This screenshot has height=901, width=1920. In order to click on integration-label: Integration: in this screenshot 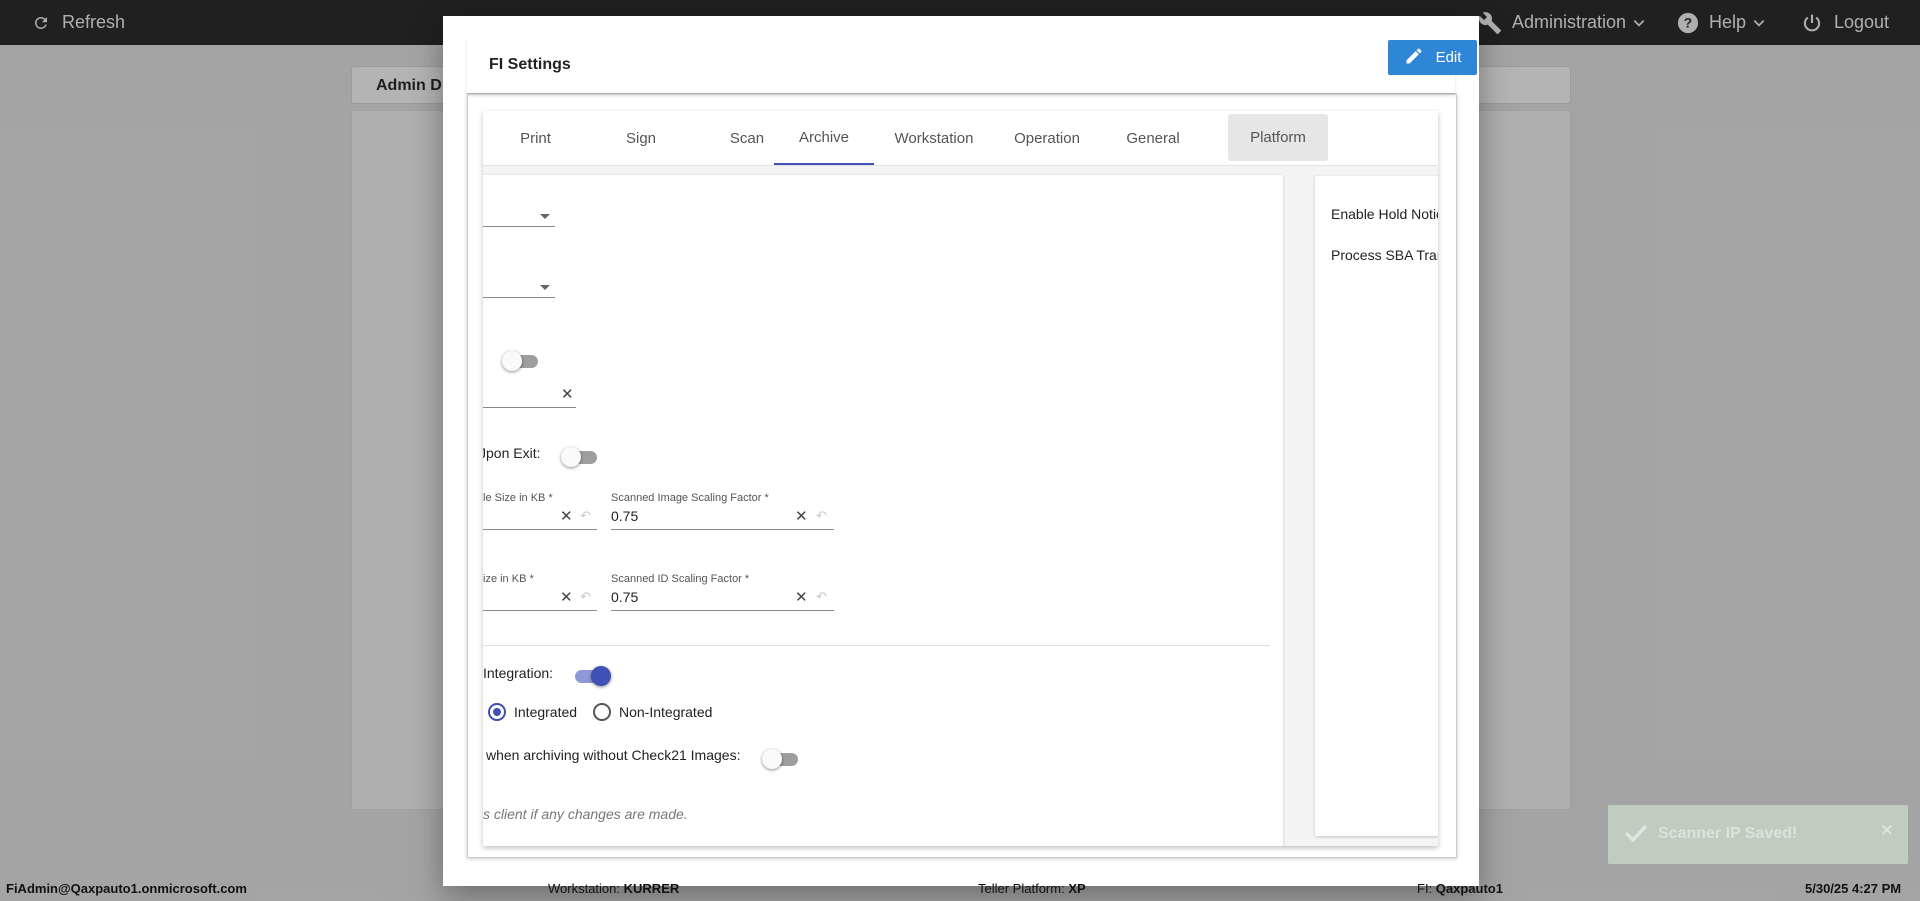, I will do `click(518, 673)`.